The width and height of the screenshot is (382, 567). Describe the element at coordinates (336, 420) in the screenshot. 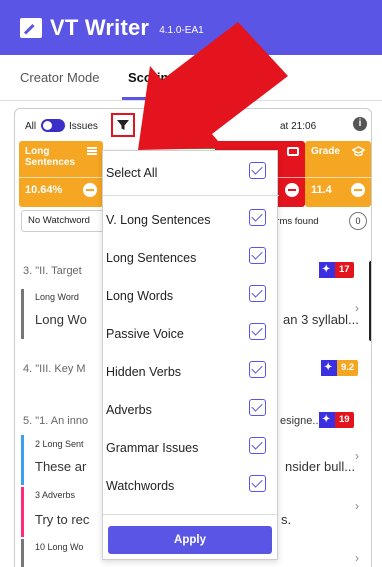

I see `issue-score-badge: 19` at that location.